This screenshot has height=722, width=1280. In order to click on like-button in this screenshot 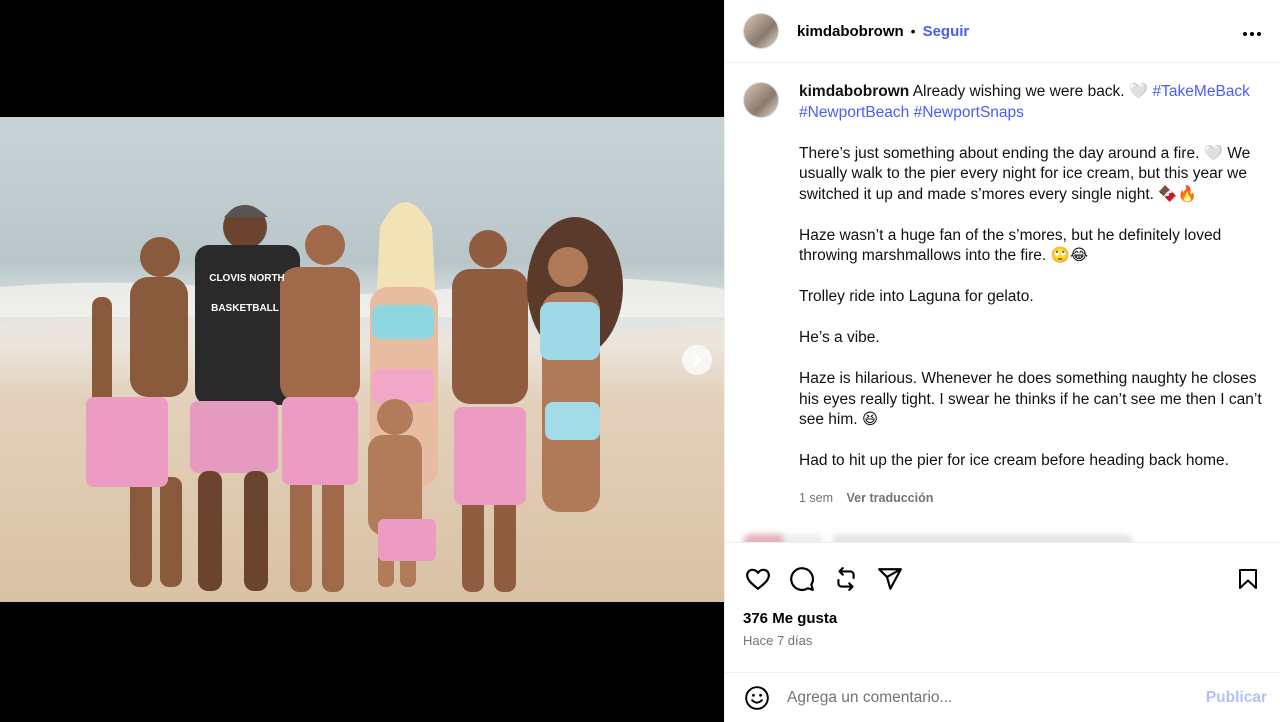, I will do `click(758, 579)`.